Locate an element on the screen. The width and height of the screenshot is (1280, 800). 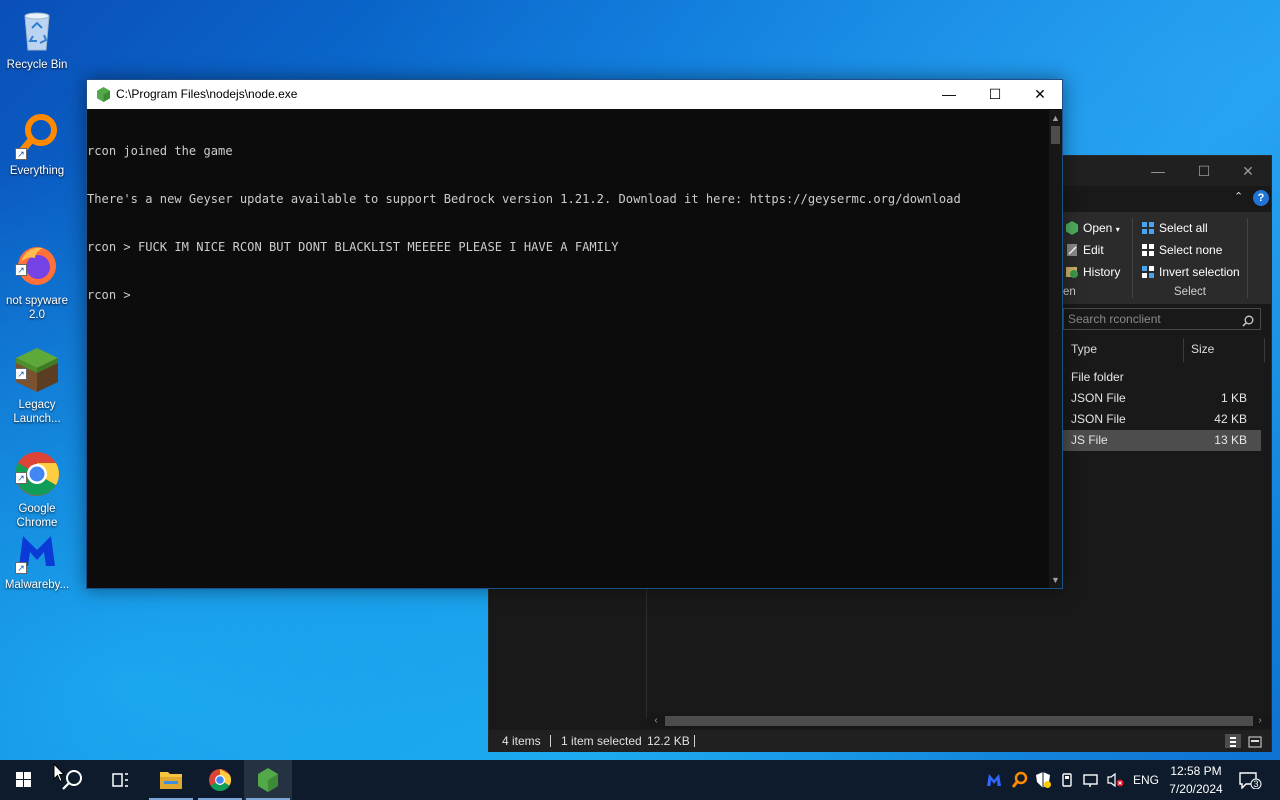
file-size: 42 KB is located at coordinates (1230, 419).